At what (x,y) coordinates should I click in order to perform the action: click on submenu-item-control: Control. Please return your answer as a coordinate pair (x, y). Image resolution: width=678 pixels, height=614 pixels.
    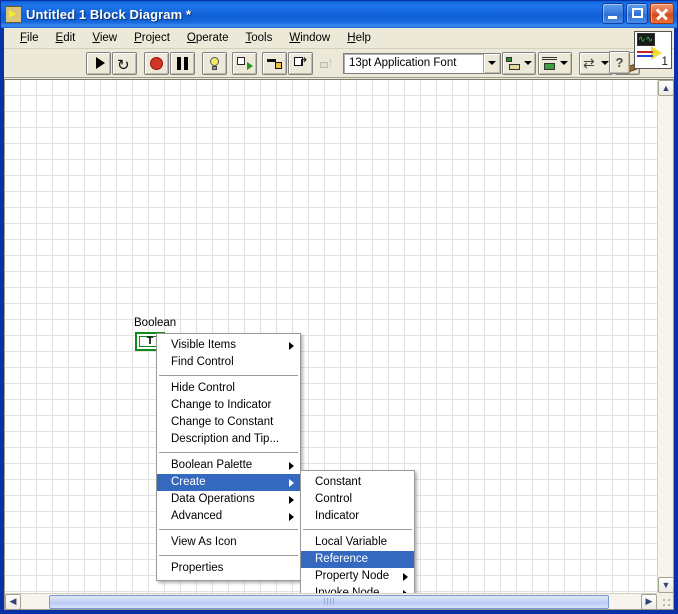
    Looking at the image, I should click on (357, 499).